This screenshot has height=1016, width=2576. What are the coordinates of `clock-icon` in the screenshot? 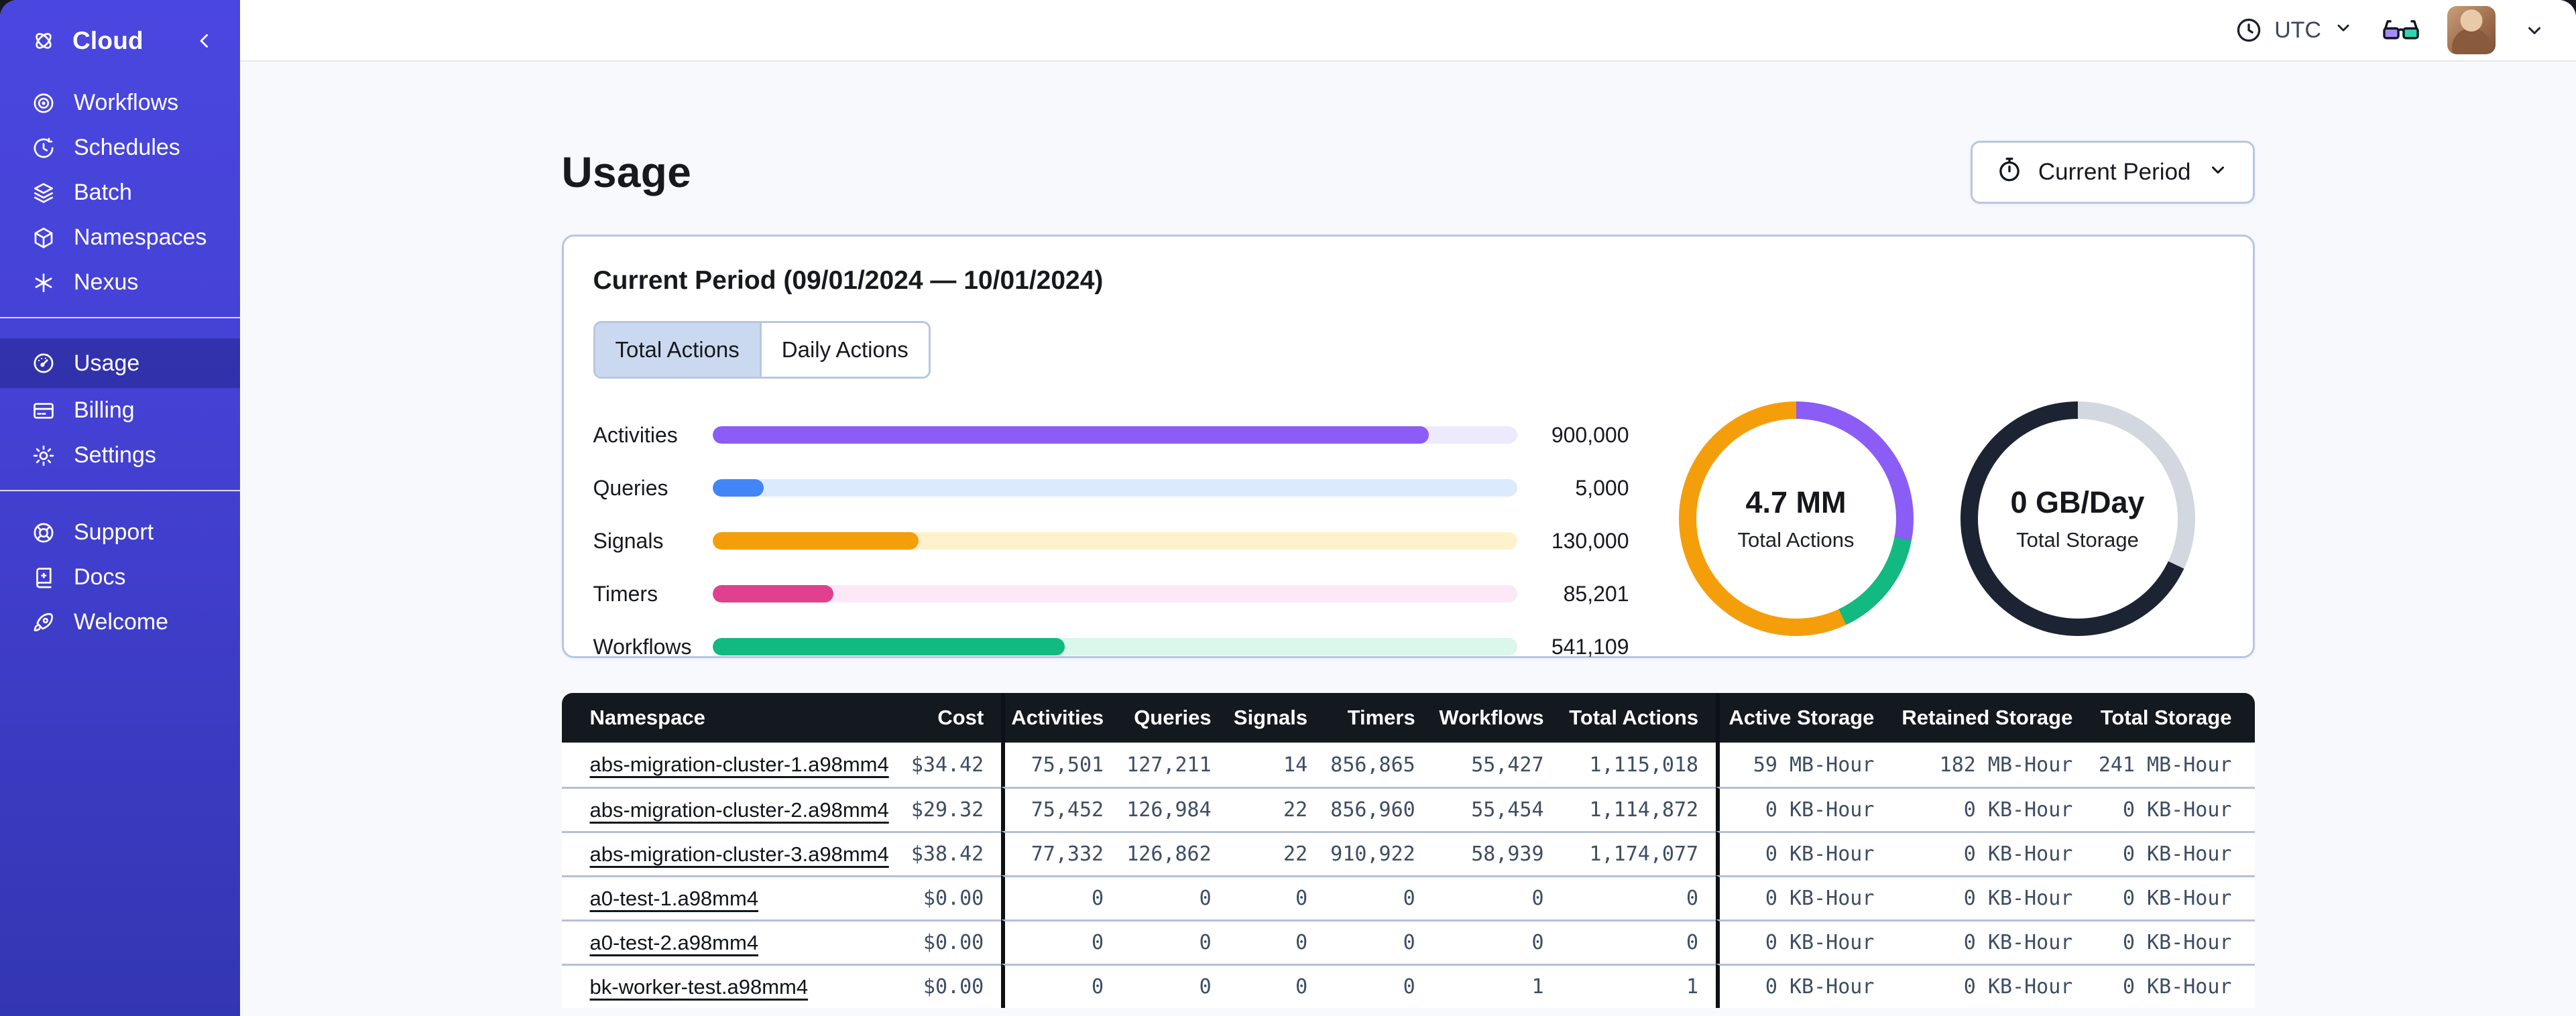 It's located at (2249, 30).